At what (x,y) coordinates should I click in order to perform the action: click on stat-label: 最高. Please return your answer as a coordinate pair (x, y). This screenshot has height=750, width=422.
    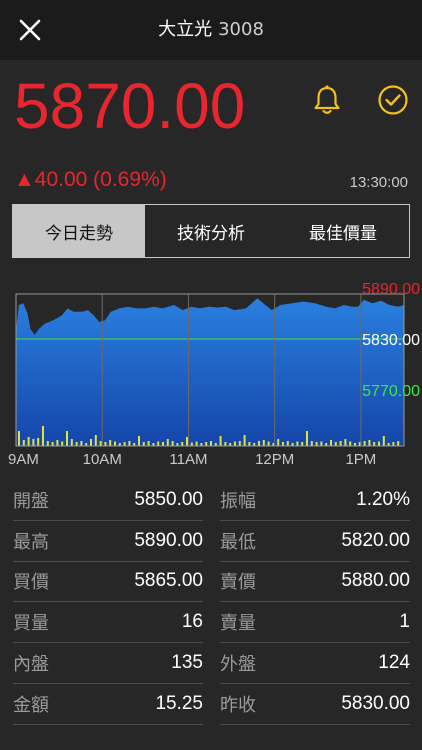
    Looking at the image, I should click on (31, 542).